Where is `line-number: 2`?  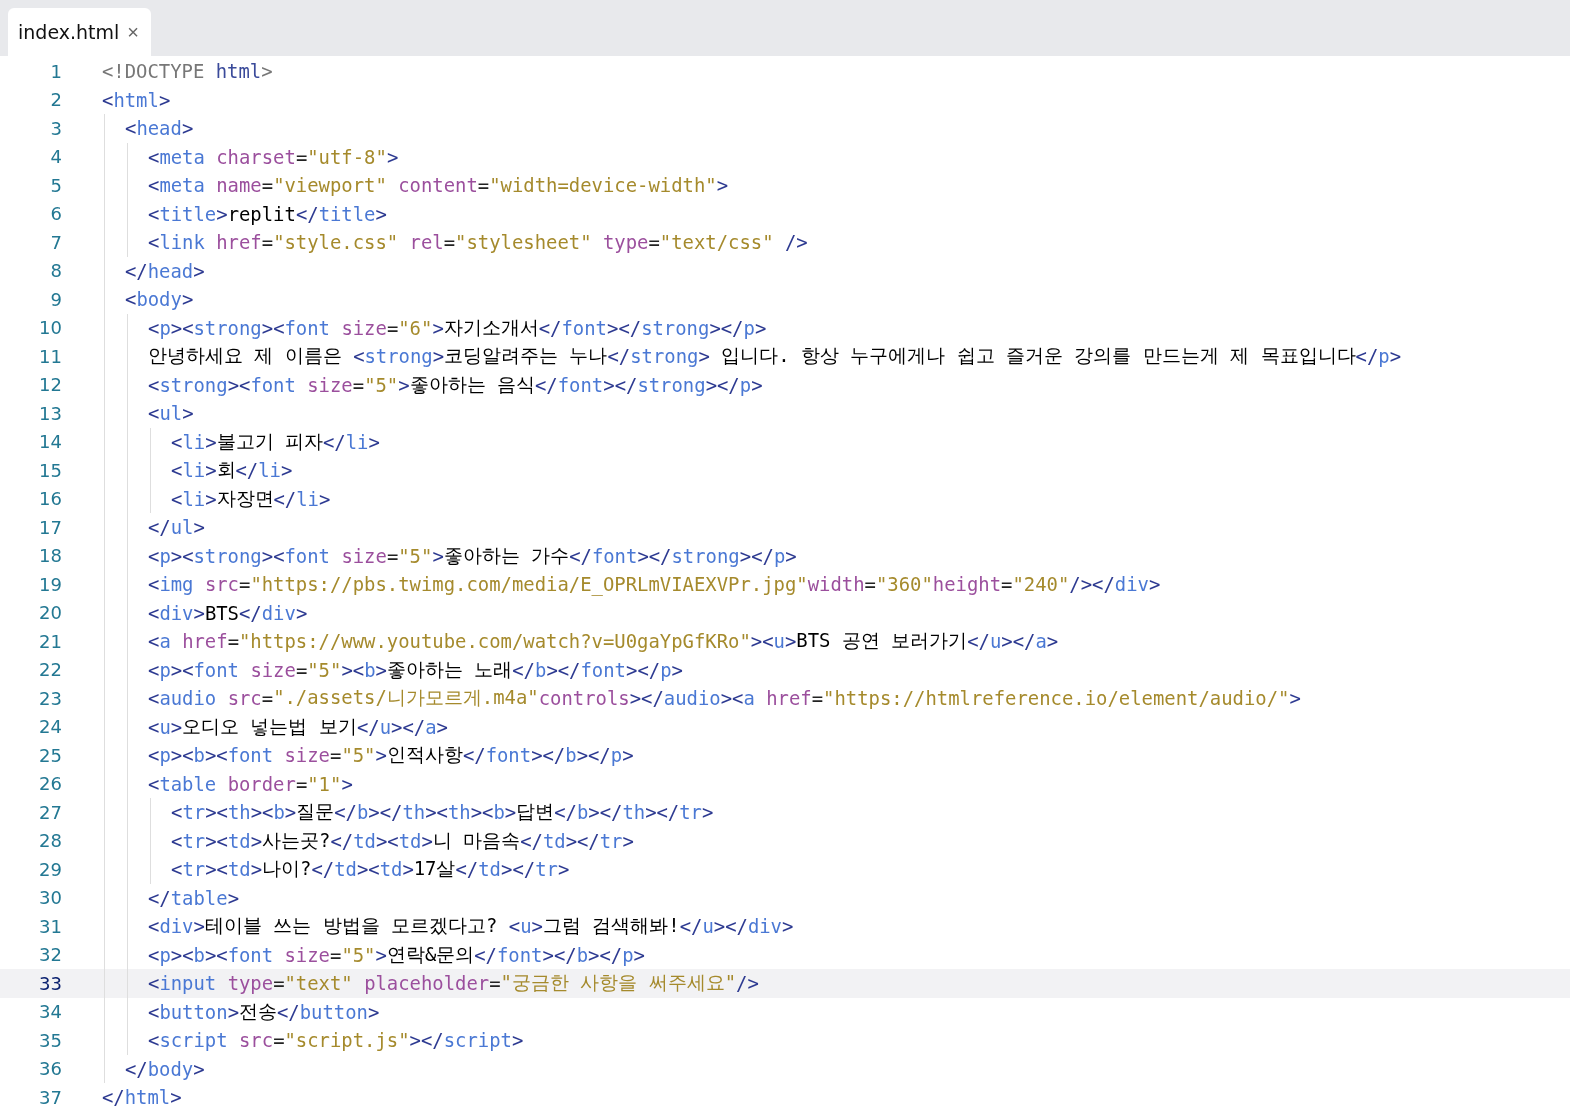
line-number: 2 is located at coordinates (55, 100).